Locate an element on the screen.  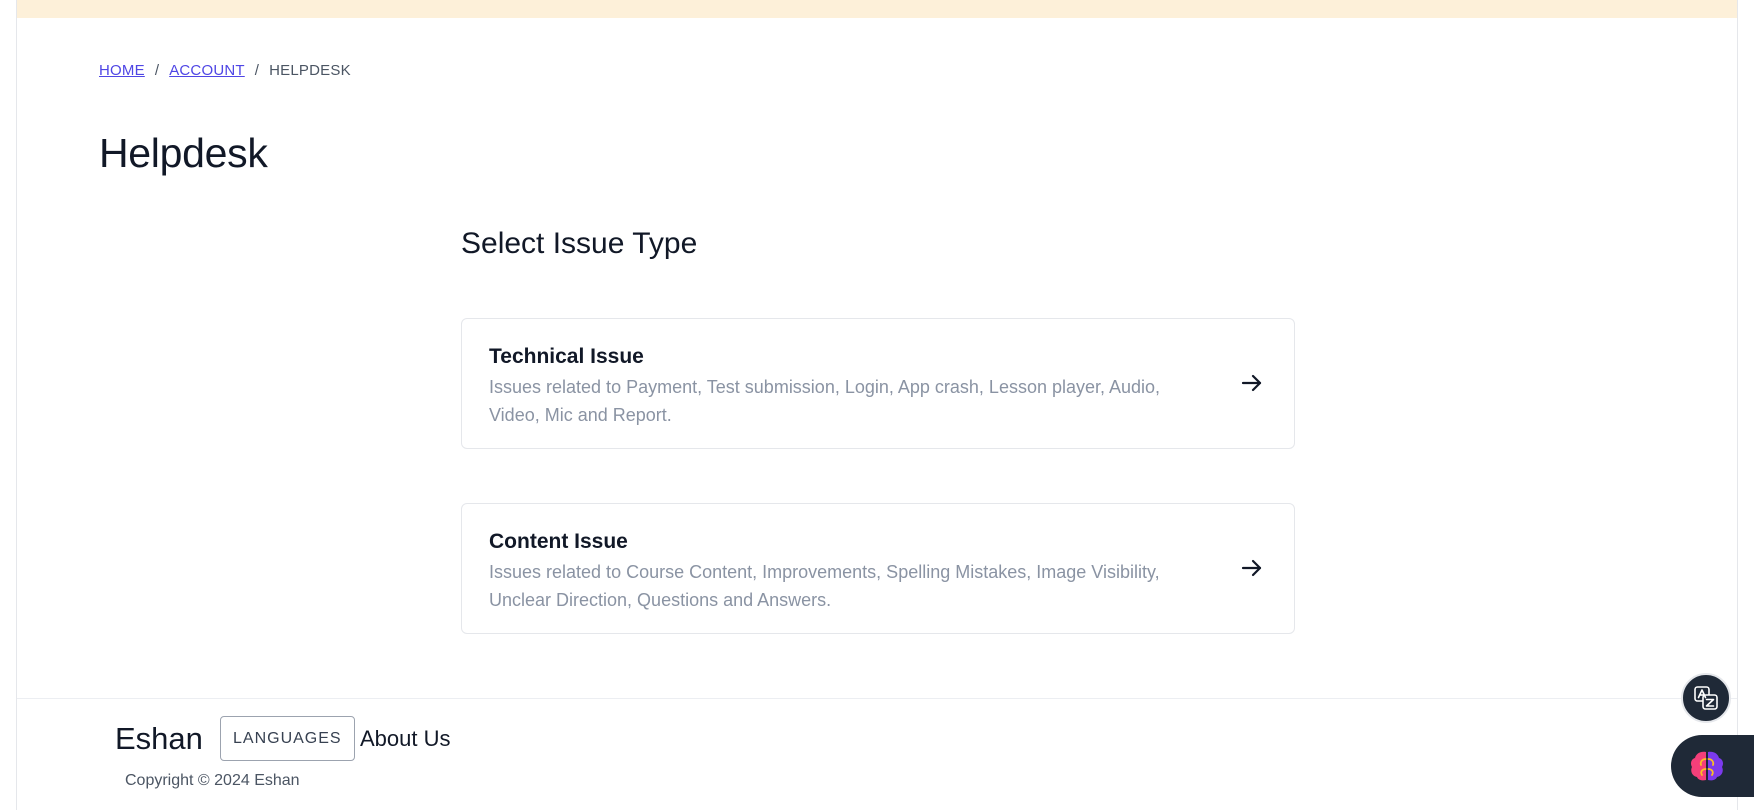
page-title: Helpdesk is located at coordinates (183, 153).